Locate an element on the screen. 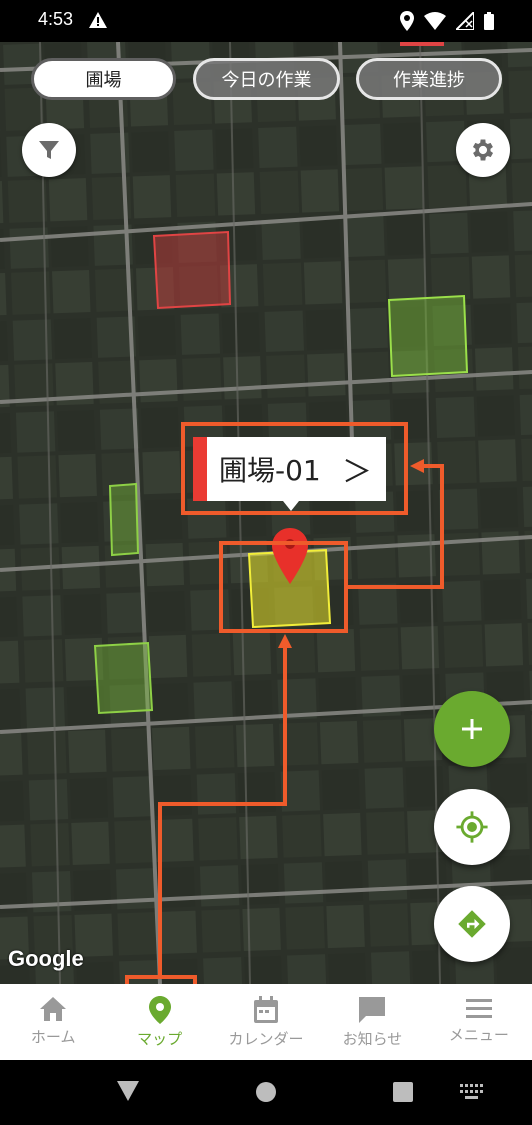 The height and width of the screenshot is (1125, 532). nav-item-calendar: カレンダー is located at coordinates (266, 1022).